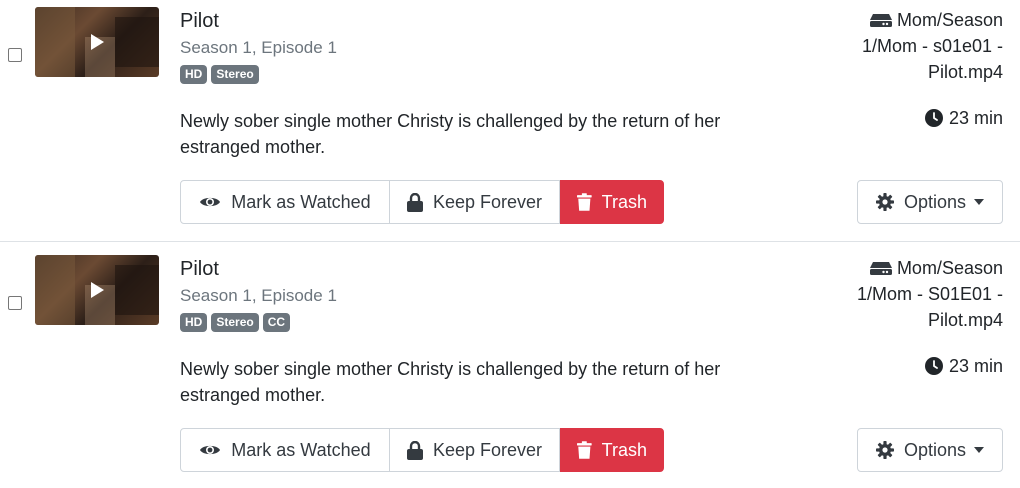  What do you see at coordinates (918, 46) in the screenshot?
I see `file-info: Mom/Season 1/Mom - s01e01 - Pilot.mp4` at bounding box center [918, 46].